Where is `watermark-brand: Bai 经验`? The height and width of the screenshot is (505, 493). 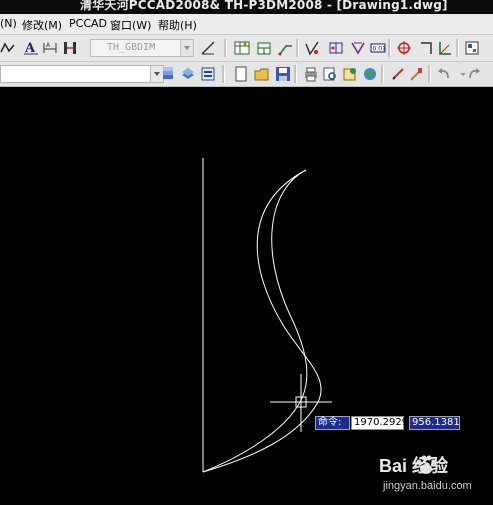
watermark-brand: Bai 经验 is located at coordinates (414, 466).